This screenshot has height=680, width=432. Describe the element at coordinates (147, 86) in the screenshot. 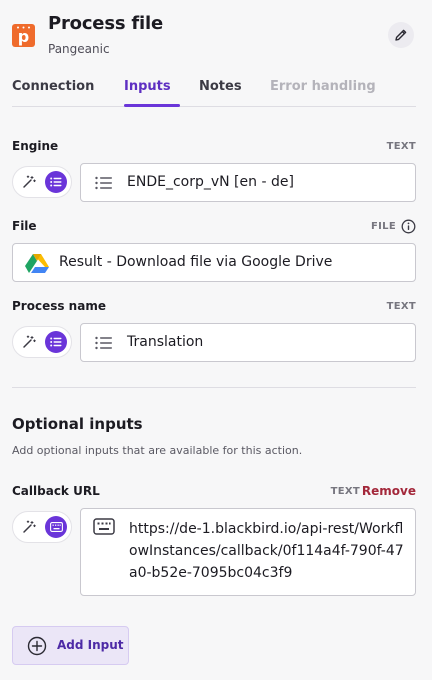

I see `tab-inputs: Inputs` at that location.